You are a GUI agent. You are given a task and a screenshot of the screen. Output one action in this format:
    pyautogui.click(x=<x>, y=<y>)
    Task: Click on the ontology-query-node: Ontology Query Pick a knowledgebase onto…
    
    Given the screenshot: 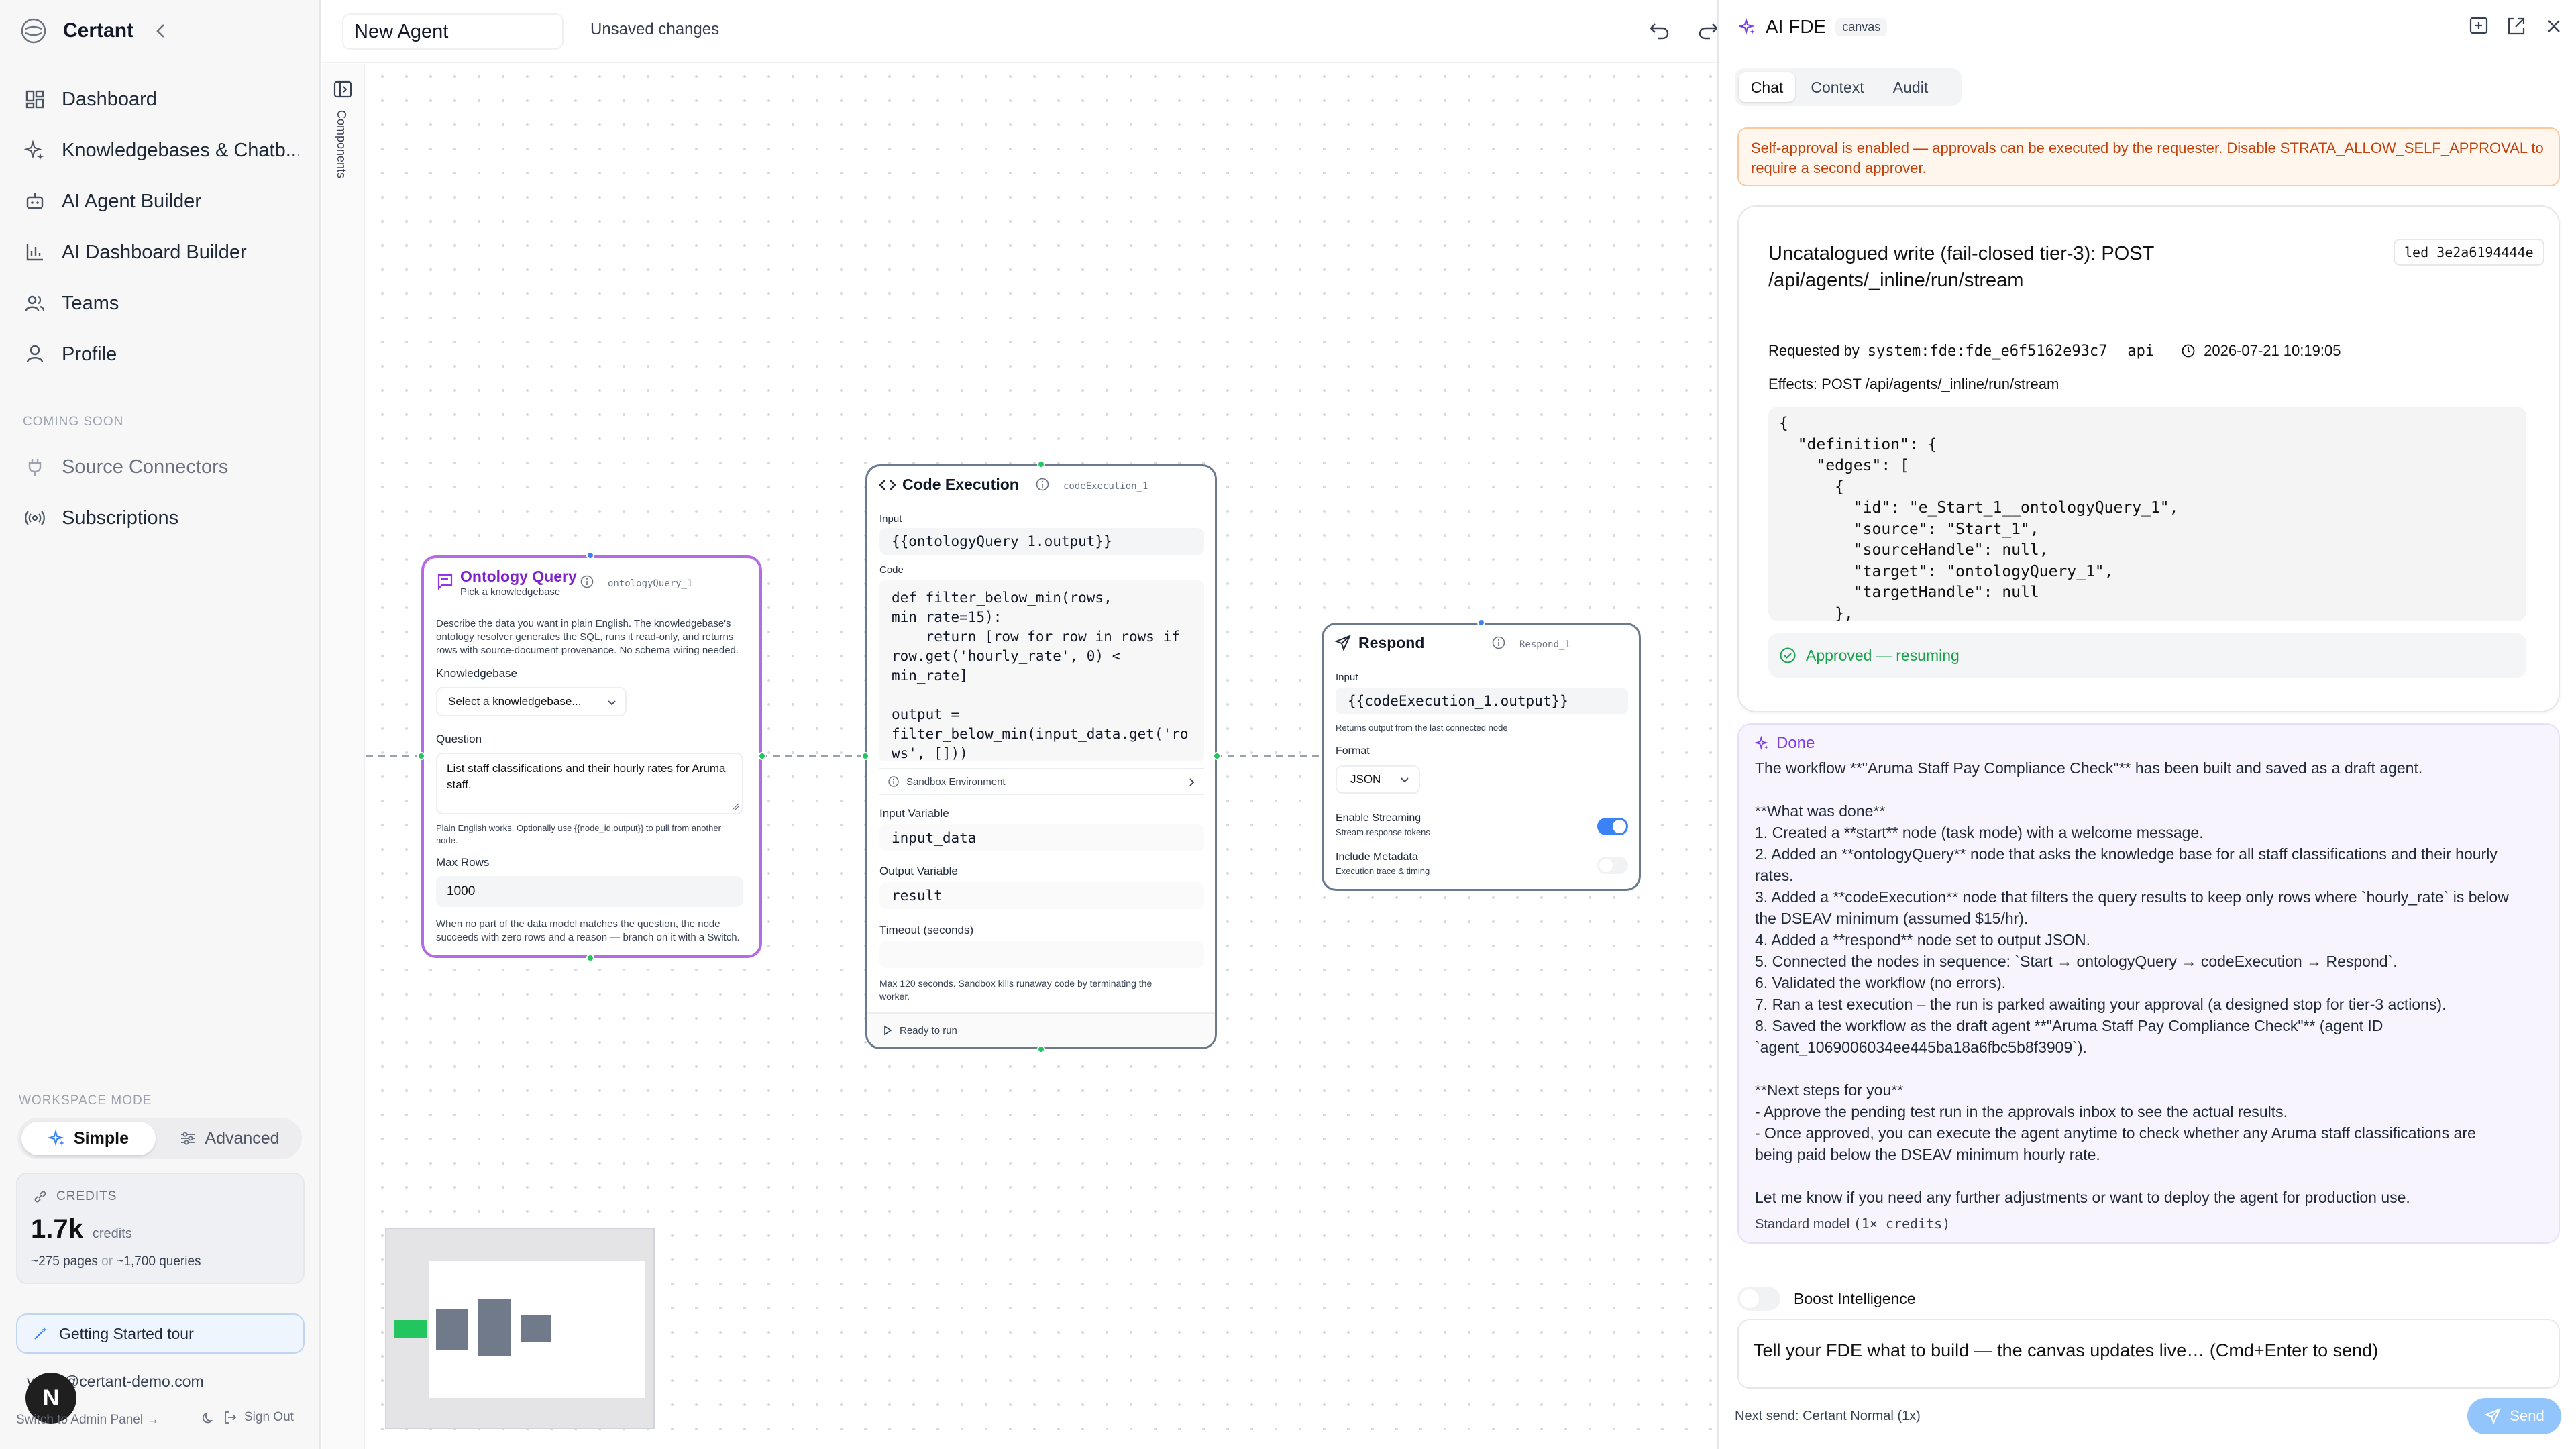 What is the action you would take?
    pyautogui.click(x=591, y=756)
    